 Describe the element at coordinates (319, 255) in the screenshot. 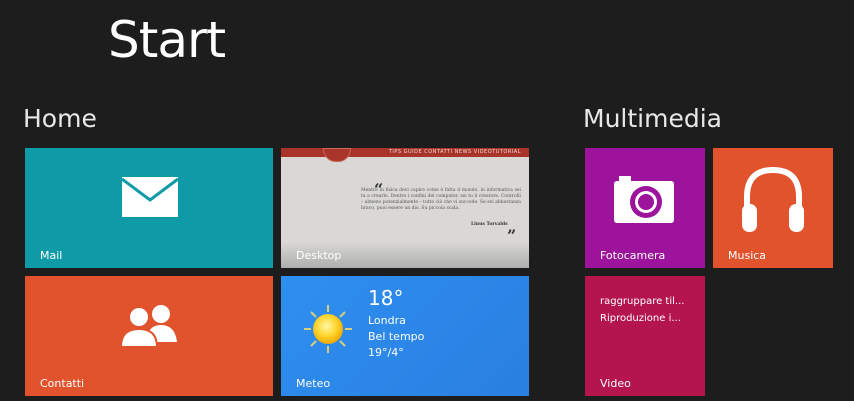

I see `tile-label-desktop: Desktop` at that location.